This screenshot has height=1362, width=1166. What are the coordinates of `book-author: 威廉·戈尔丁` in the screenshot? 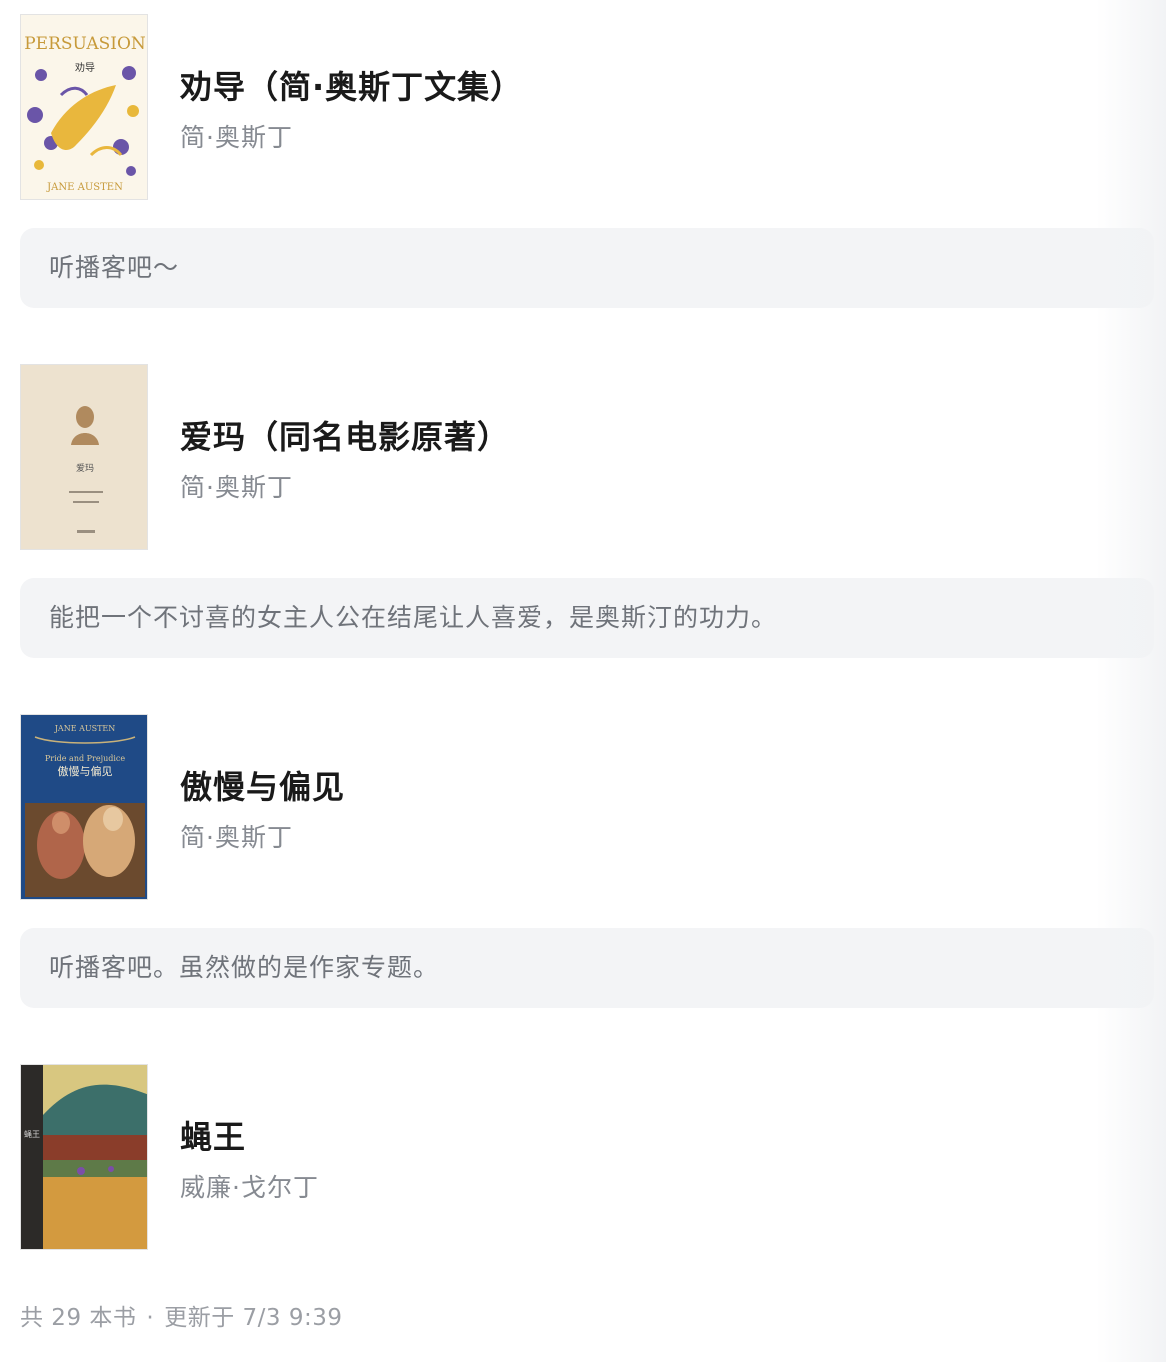 It's located at (249, 1187).